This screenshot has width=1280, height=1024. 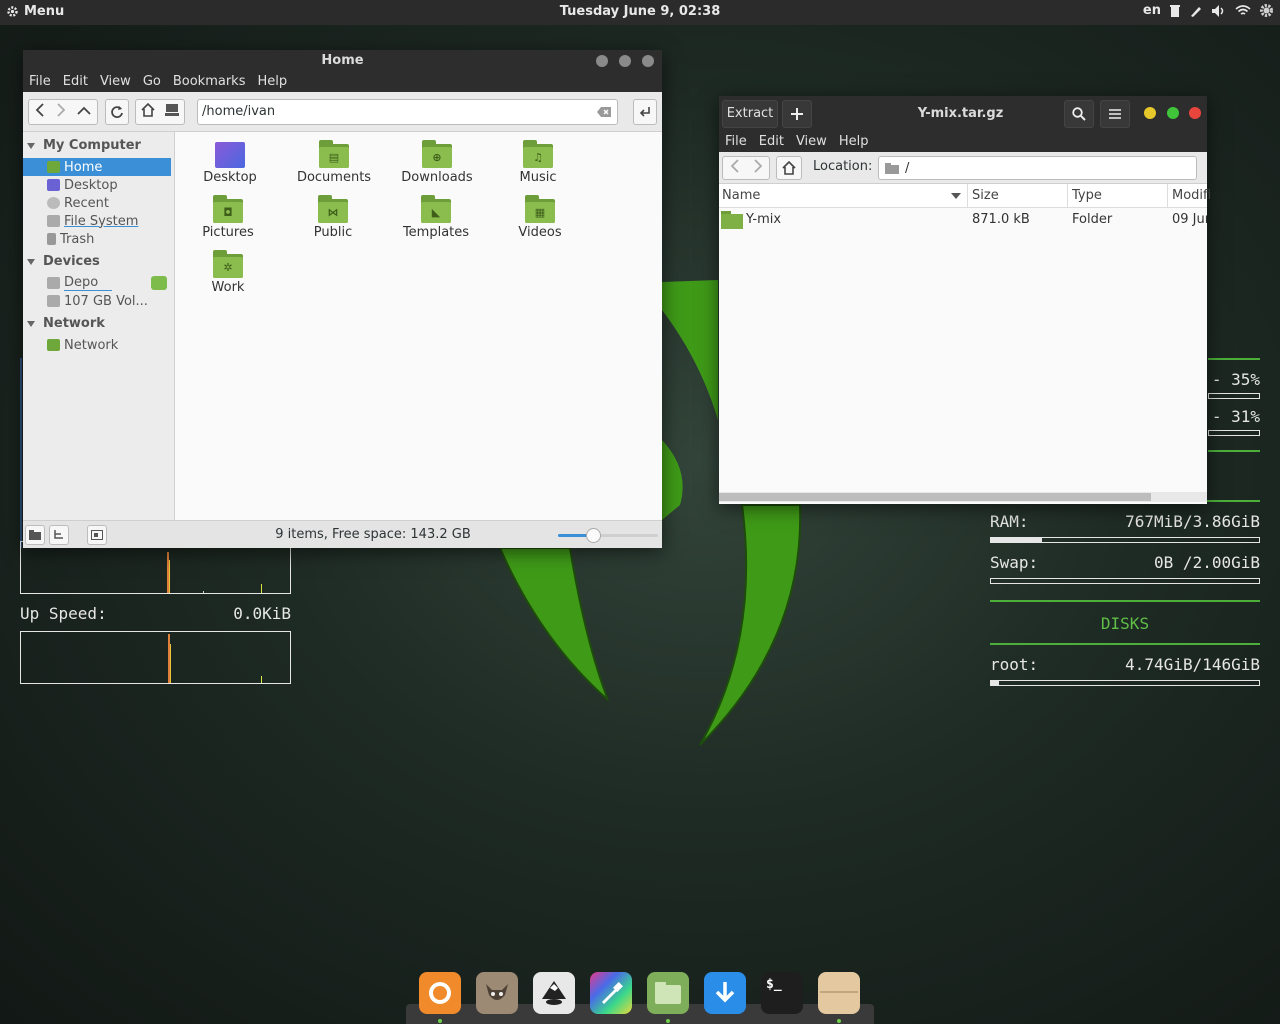 I want to click on toggle-location-button, so click(x=645, y=112).